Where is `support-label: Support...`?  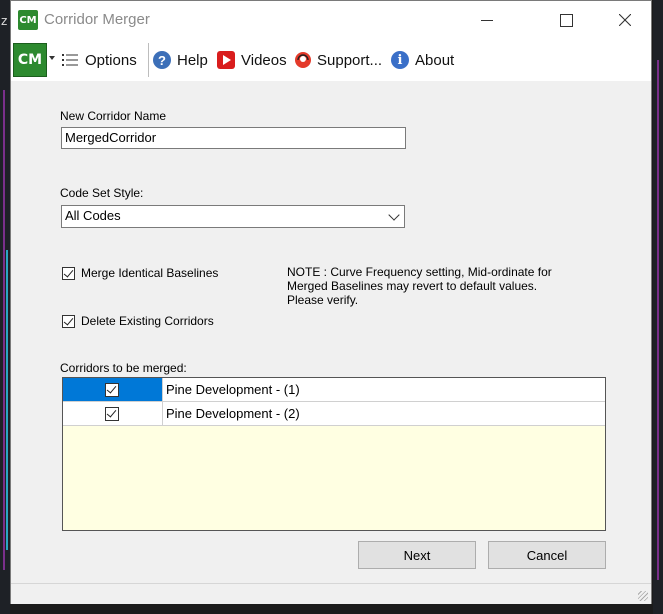 support-label: Support... is located at coordinates (350, 60).